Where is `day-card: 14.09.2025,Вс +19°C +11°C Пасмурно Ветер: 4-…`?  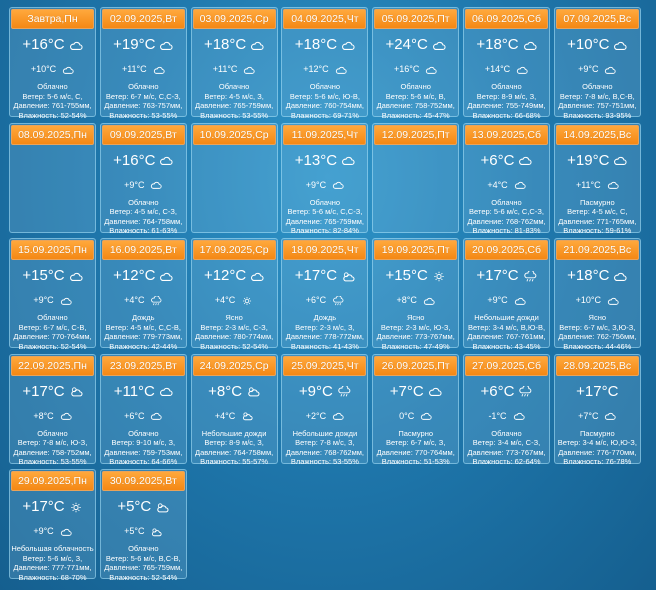
day-card: 14.09.2025,Вс +19°C +11°C Пасмурно Ветер: 4-… is located at coordinates (597, 179).